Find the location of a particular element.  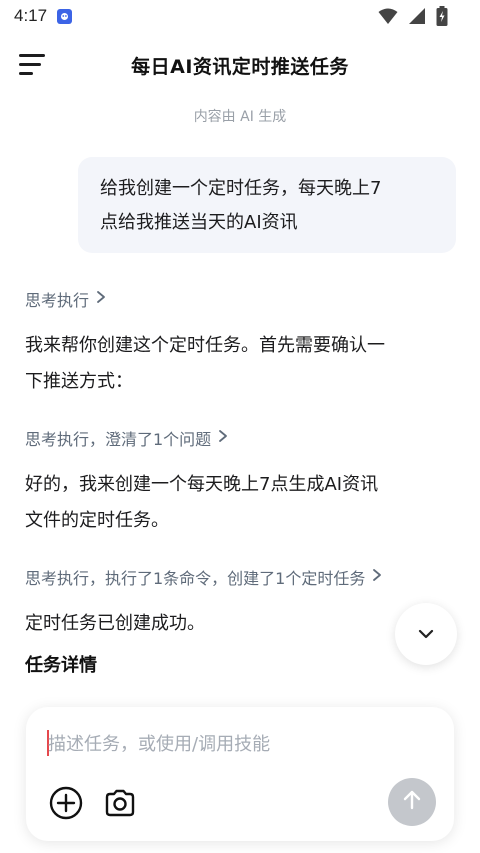

page-title: 每日AI资讯定时推送任务 is located at coordinates (240, 66).